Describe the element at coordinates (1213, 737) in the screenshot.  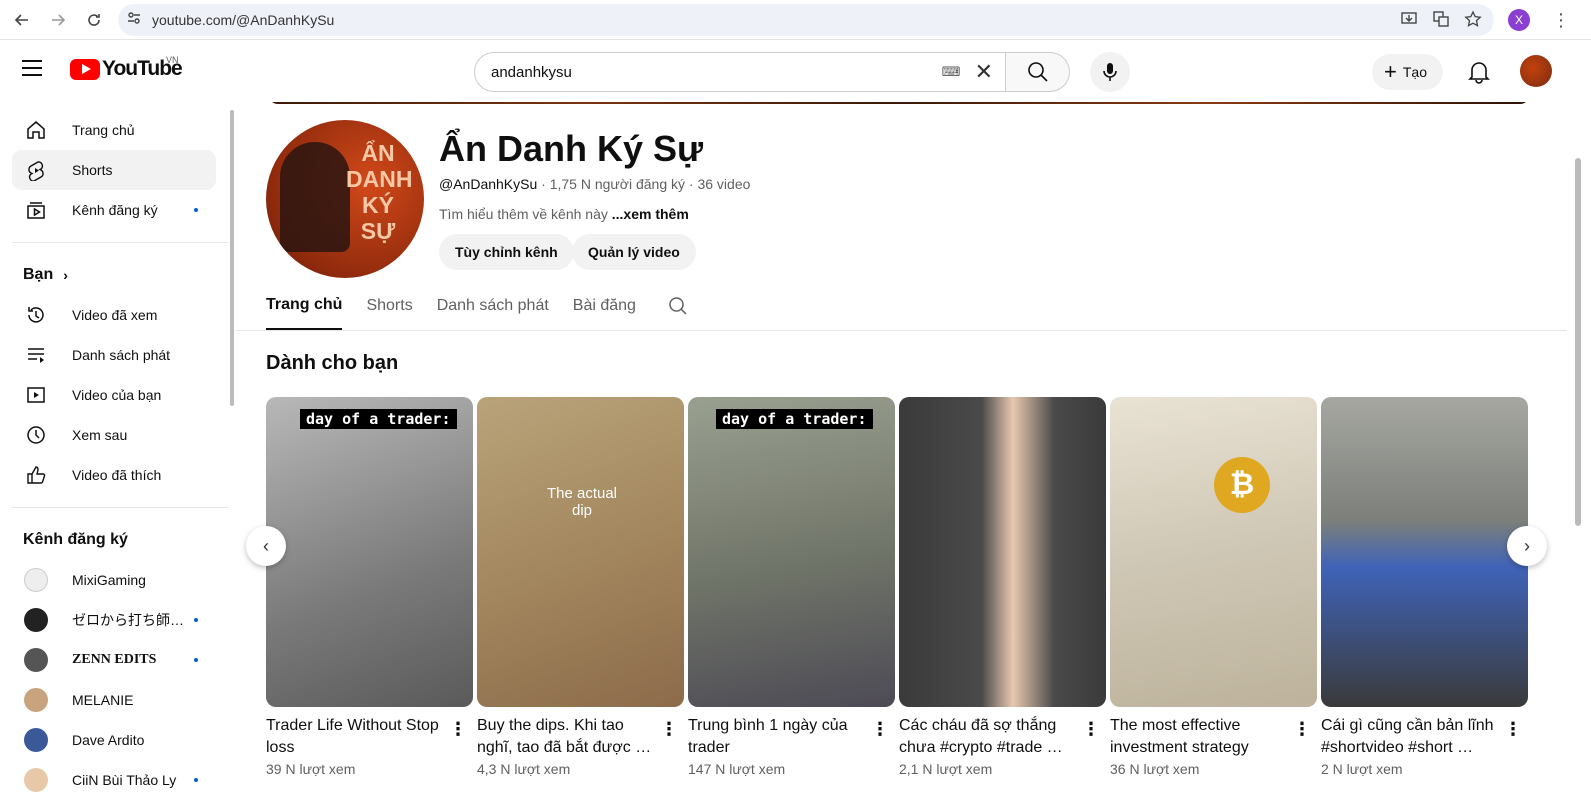
I see `short-title: The most effective investment strategy` at that location.